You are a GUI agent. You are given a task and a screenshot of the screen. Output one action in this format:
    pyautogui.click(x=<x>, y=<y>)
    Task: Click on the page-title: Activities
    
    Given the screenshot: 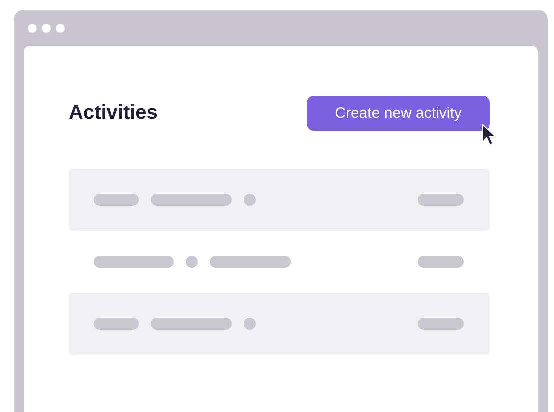 What is the action you would take?
    pyautogui.click(x=113, y=113)
    